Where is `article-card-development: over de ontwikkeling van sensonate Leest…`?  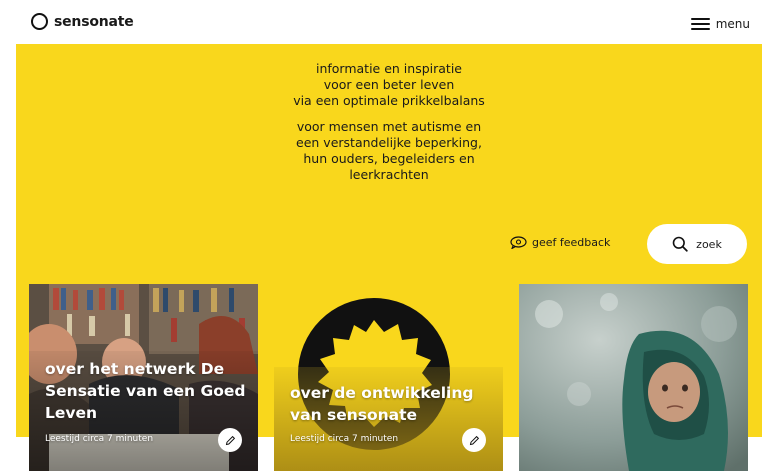 article-card-development: over de ontwikkeling van sensonate Leest… is located at coordinates (388, 377).